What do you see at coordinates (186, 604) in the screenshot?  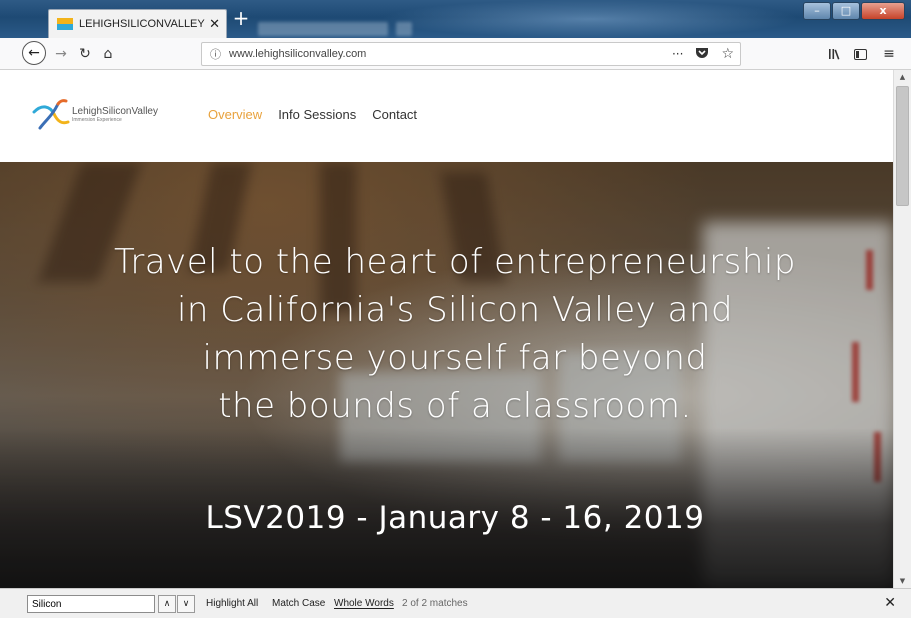 I see `find-next-button: ∨` at bounding box center [186, 604].